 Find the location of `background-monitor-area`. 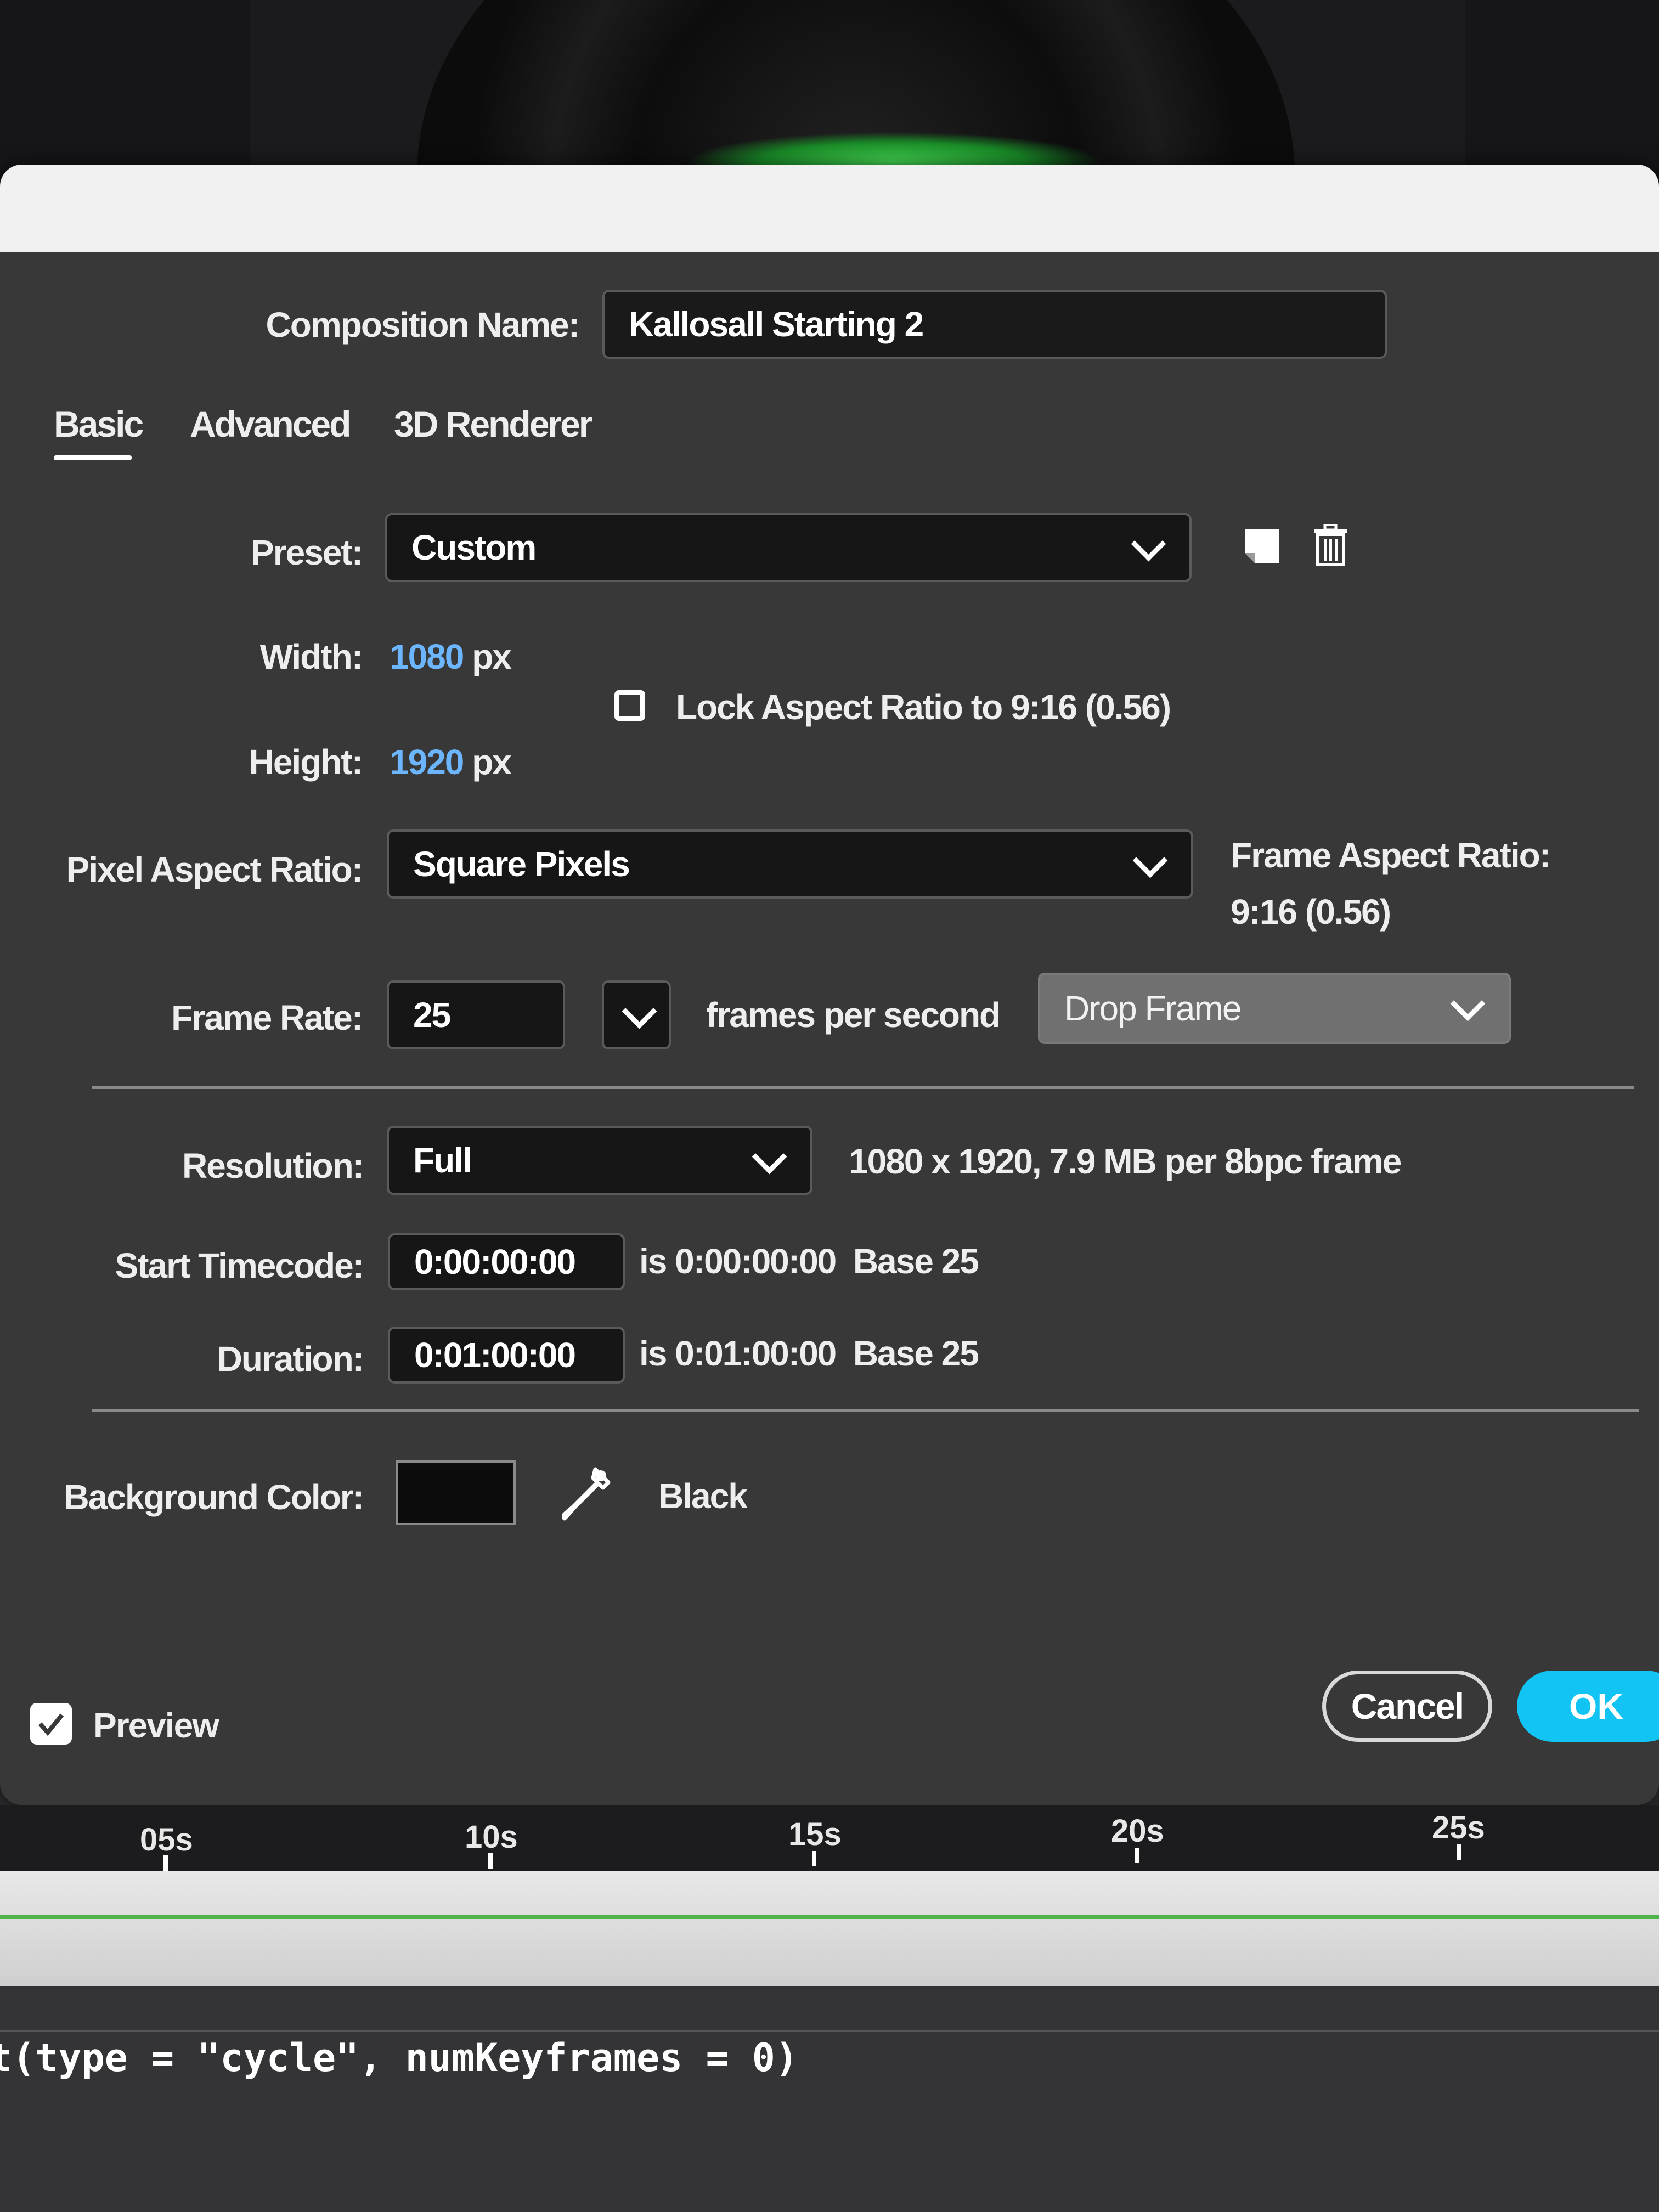

background-monitor-area is located at coordinates (830, 90).